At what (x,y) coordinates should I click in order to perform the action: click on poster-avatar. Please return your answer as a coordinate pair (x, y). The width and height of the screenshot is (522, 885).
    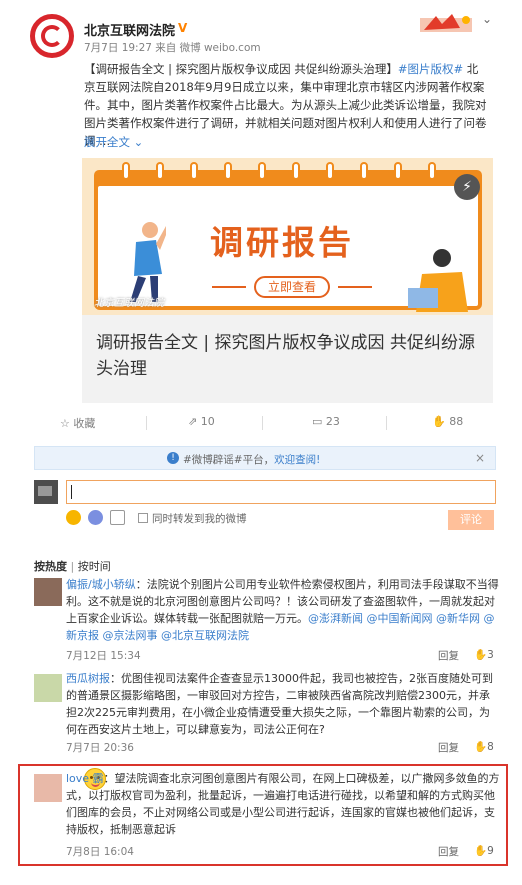
    Looking at the image, I should click on (52, 36).